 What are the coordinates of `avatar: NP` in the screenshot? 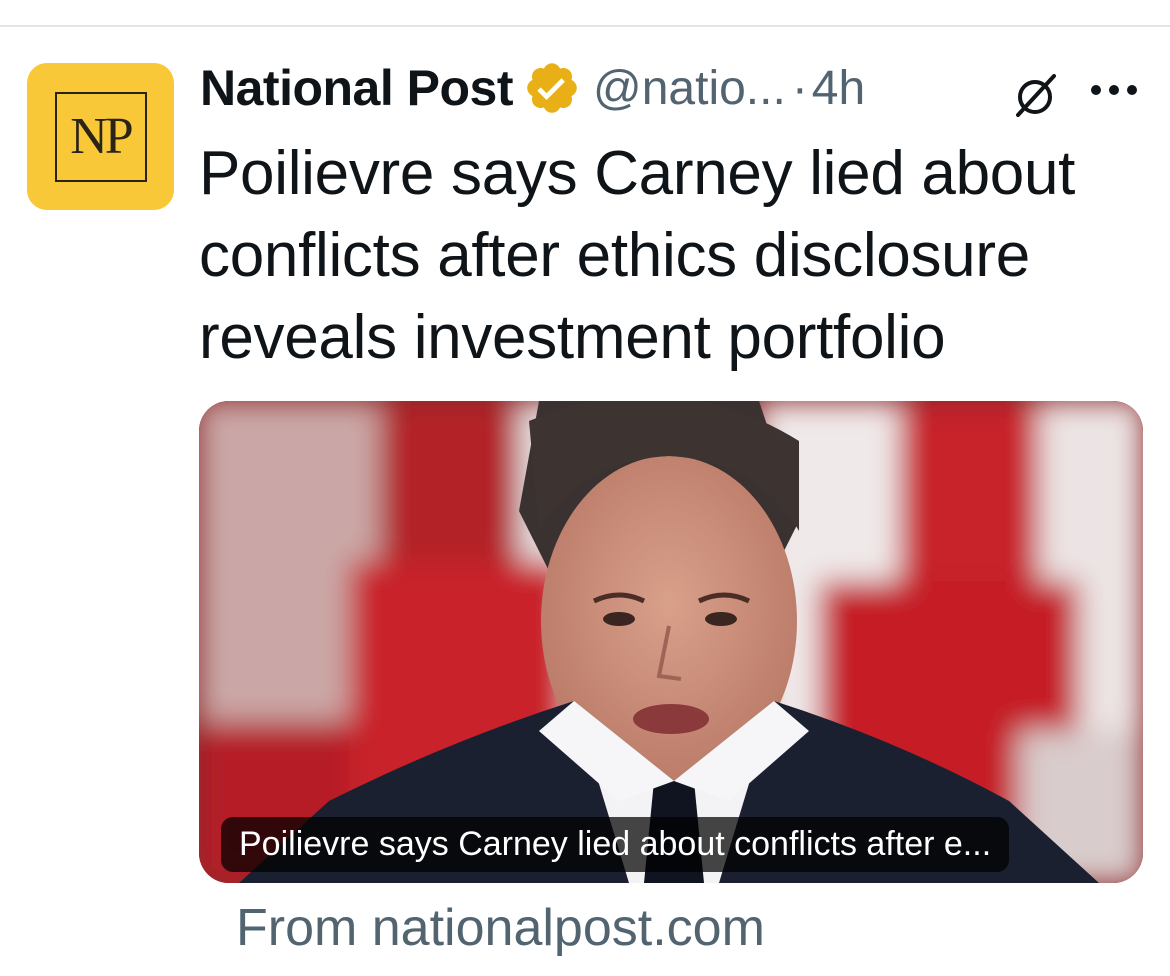 It's located at (100, 136).